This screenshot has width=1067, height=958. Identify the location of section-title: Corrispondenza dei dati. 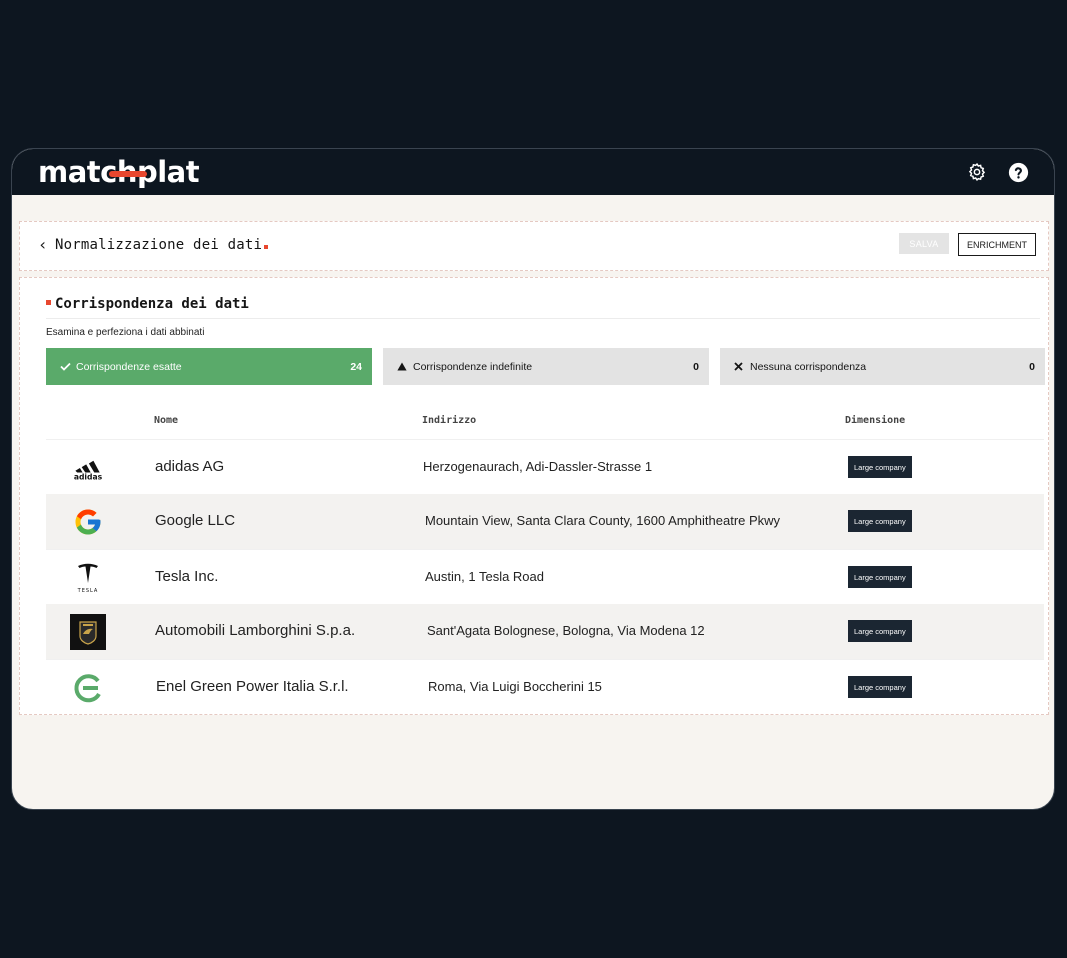
(147, 304).